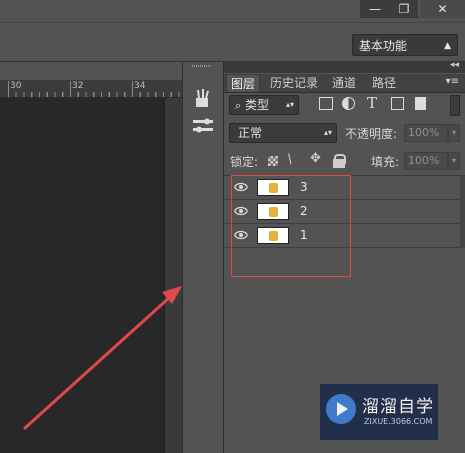 The image size is (465, 453). Describe the element at coordinates (326, 103) in the screenshot. I see `image-filter-icon` at that location.